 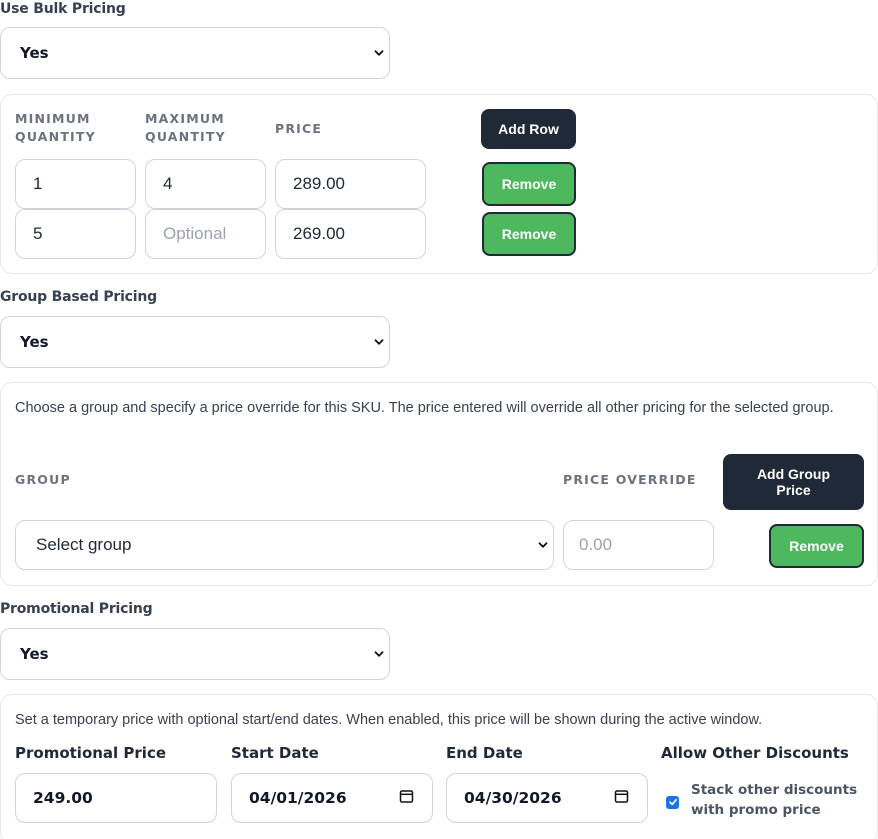 I want to click on checkmark-icon, so click(x=673, y=803).